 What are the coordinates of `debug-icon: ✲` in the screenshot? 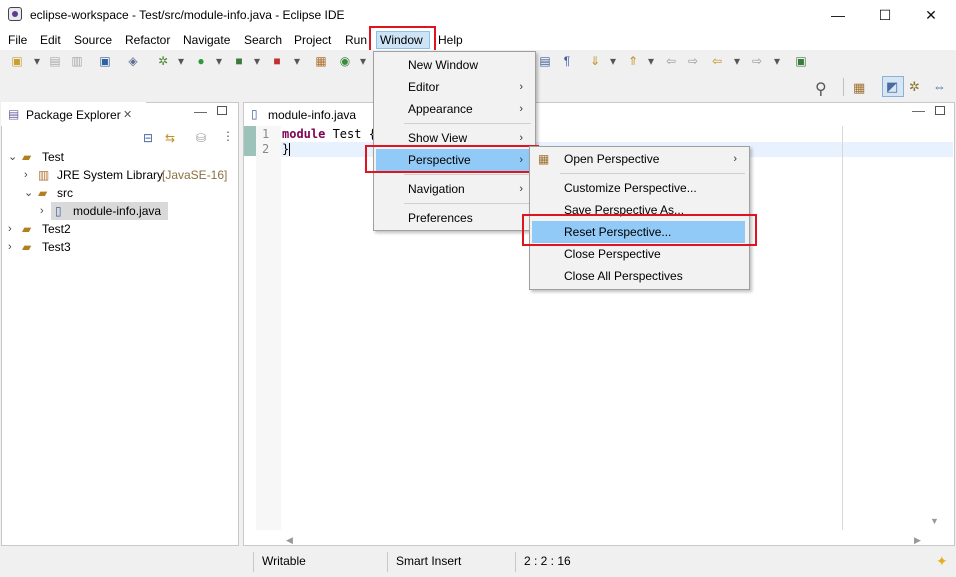 It's located at (163, 61).